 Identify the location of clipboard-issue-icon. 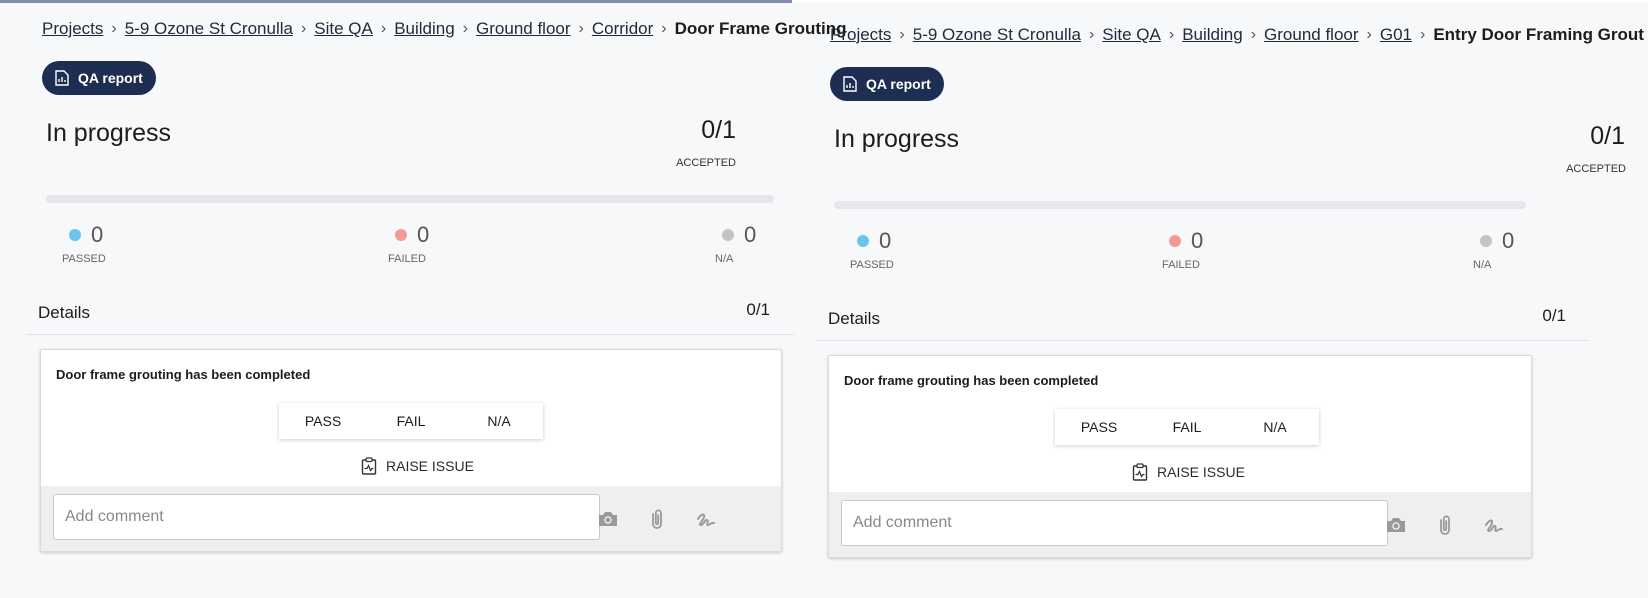
(369, 466).